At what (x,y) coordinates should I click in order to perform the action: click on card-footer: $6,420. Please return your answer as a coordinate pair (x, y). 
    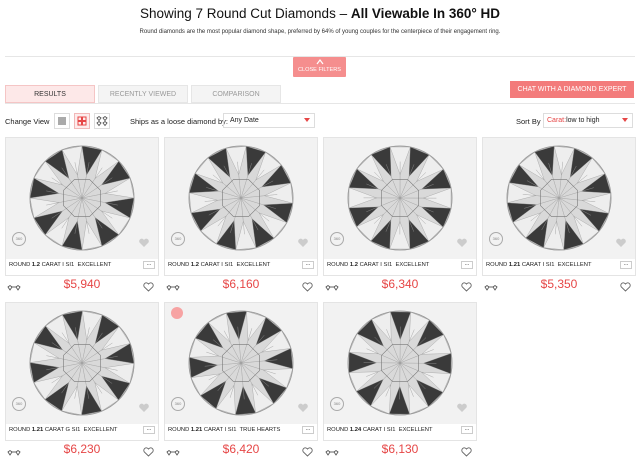
    Looking at the image, I should click on (241, 450).